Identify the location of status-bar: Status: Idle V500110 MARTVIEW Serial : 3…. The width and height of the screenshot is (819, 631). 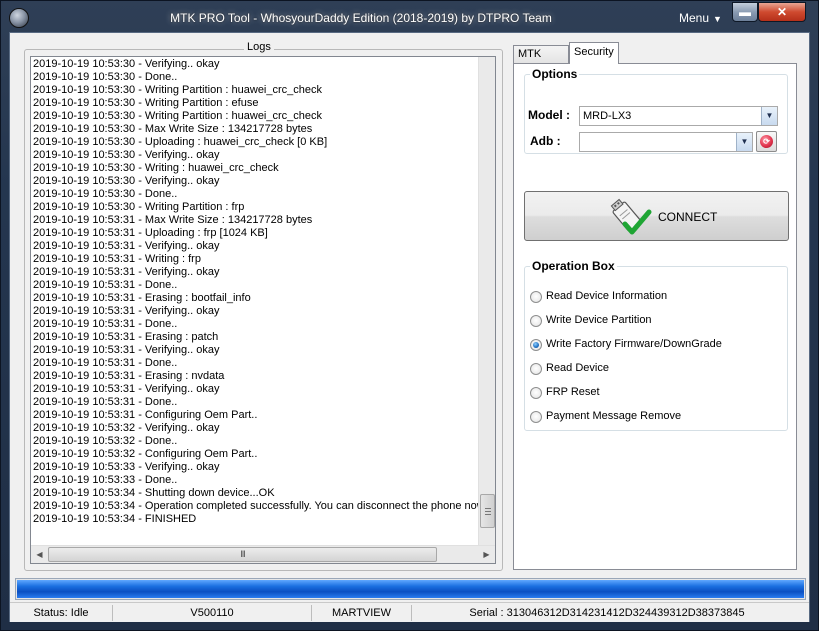
(409, 612).